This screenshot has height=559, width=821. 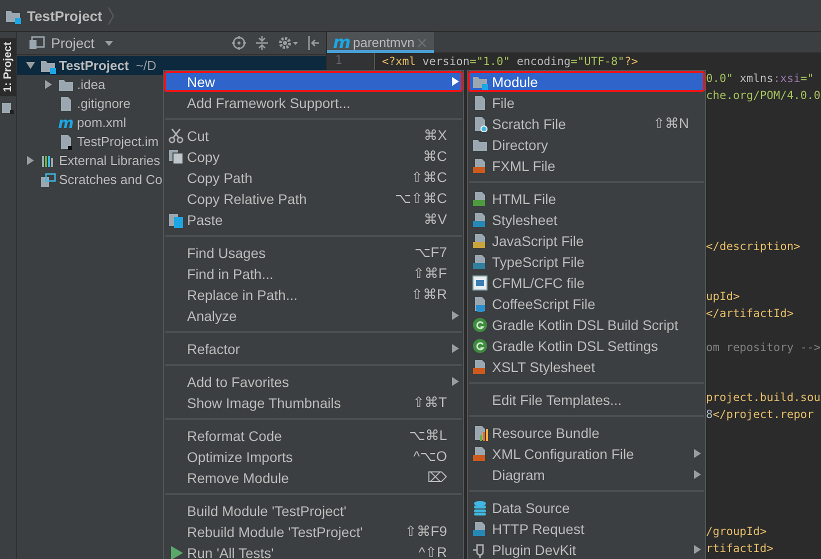 I want to click on shortcut: ⇧⌘C, so click(x=429, y=177).